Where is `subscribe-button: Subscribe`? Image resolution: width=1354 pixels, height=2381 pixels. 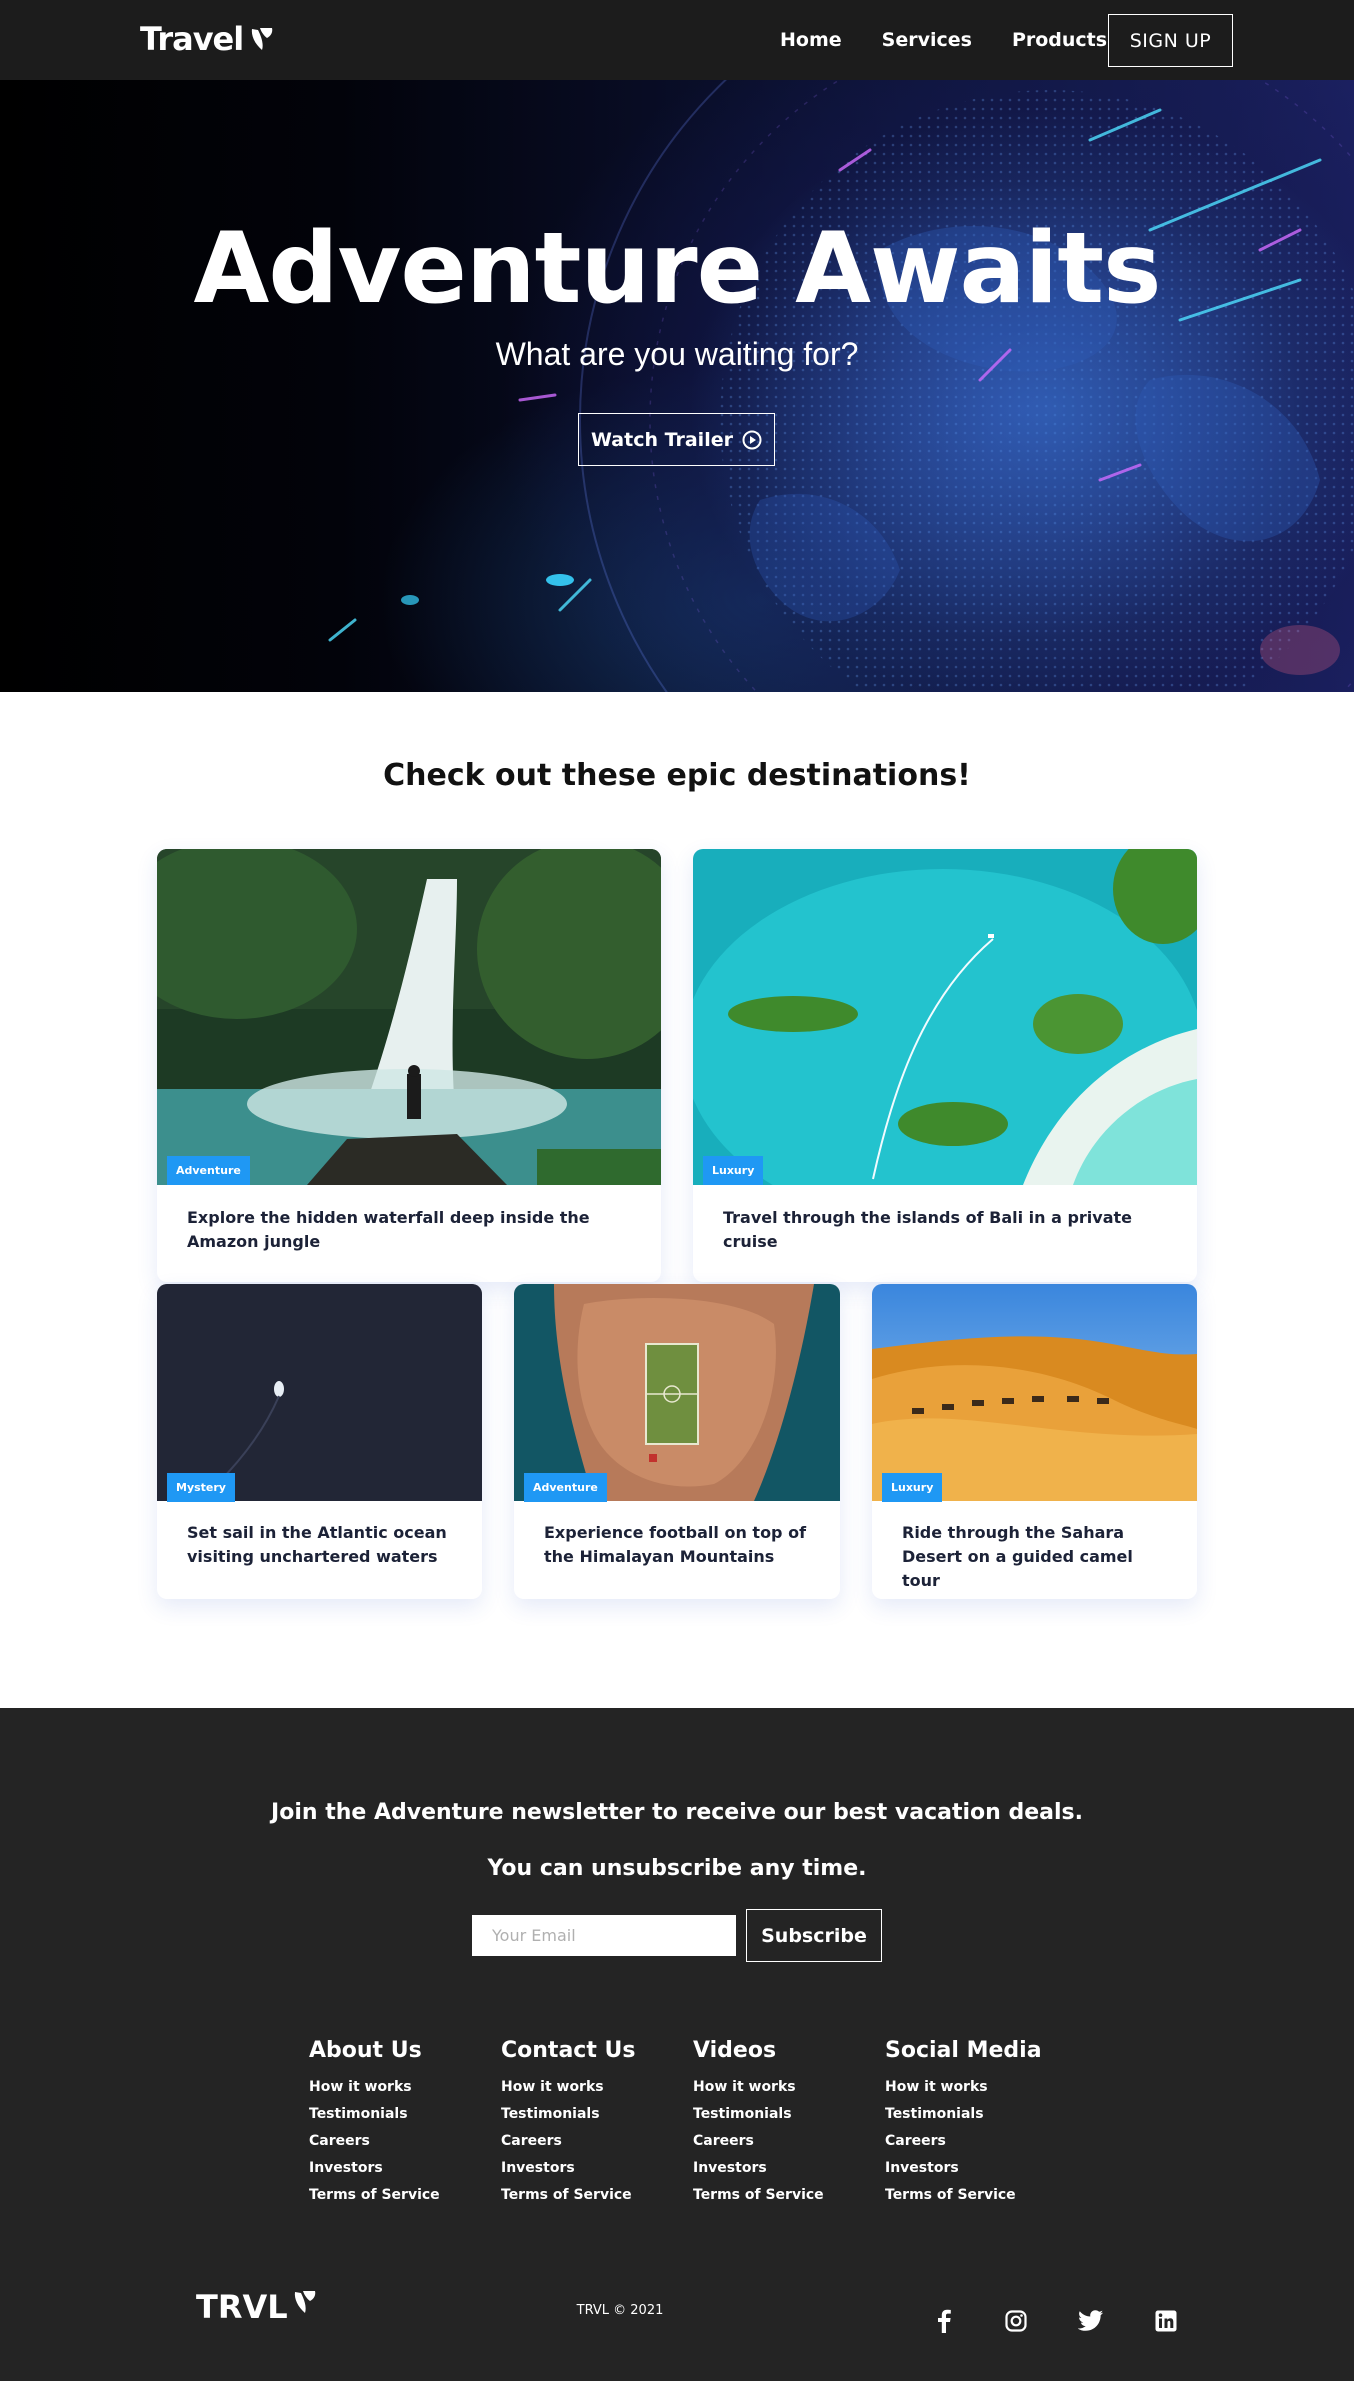 subscribe-button: Subscribe is located at coordinates (814, 1935).